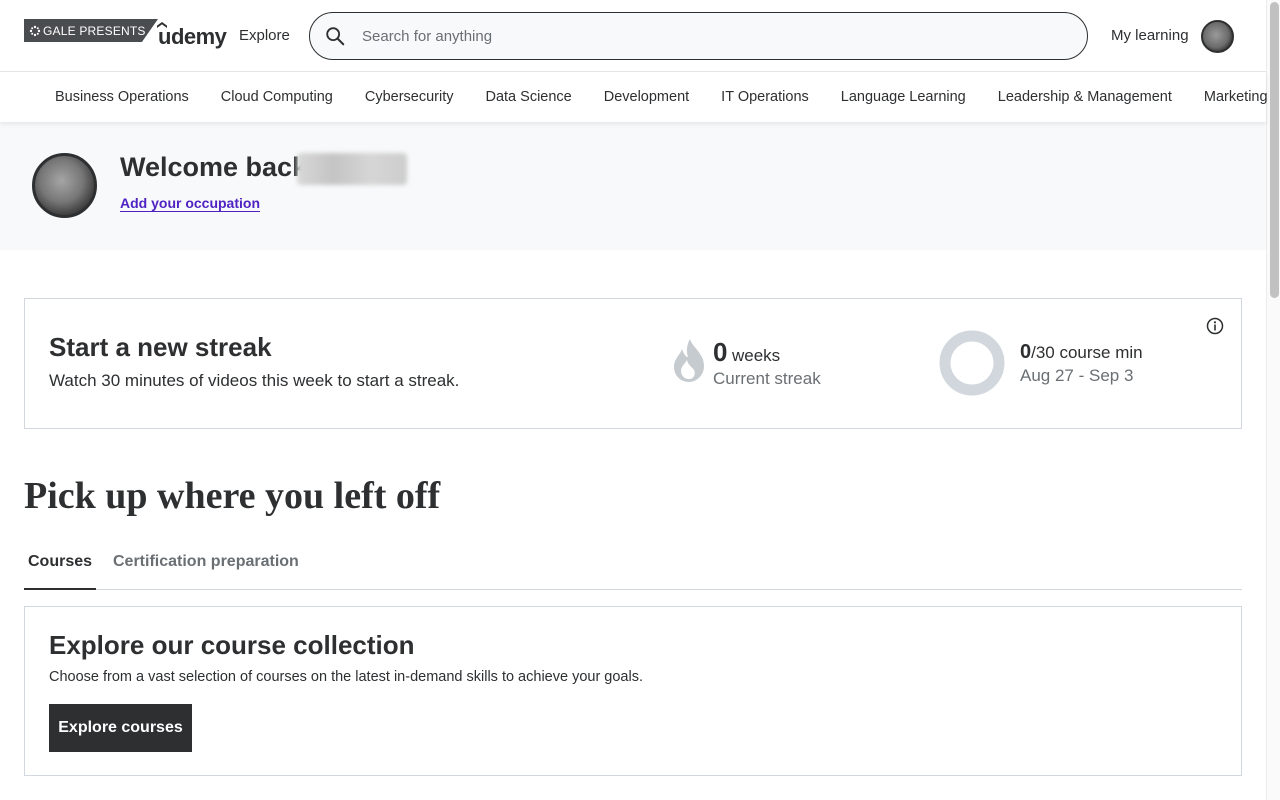  What do you see at coordinates (206, 565) in the screenshot?
I see `tab-certification-preparation: Certification preparation` at bounding box center [206, 565].